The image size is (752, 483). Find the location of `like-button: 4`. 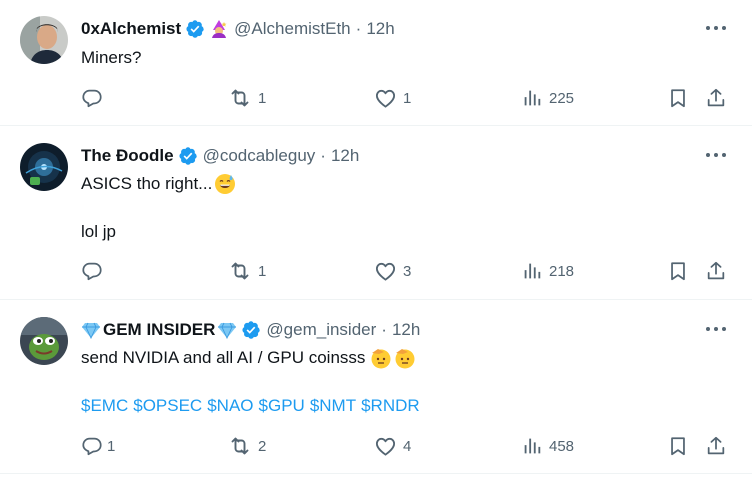

like-button: 4 is located at coordinates (392, 446).